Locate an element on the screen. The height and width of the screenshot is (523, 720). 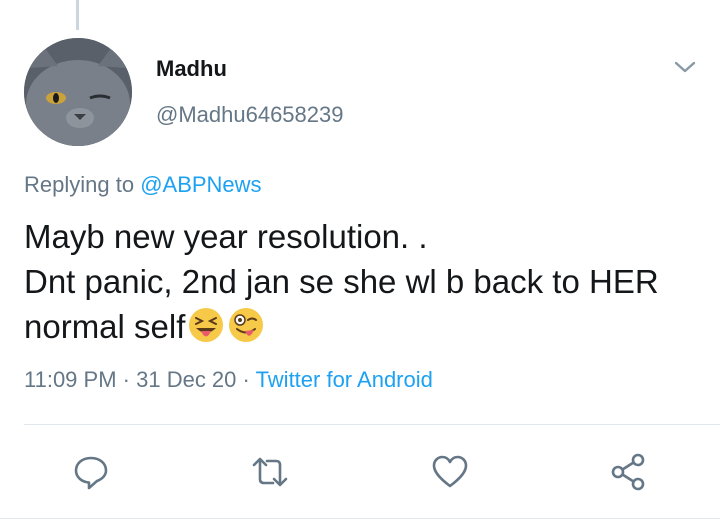
bottom-border is located at coordinates (360, 518).